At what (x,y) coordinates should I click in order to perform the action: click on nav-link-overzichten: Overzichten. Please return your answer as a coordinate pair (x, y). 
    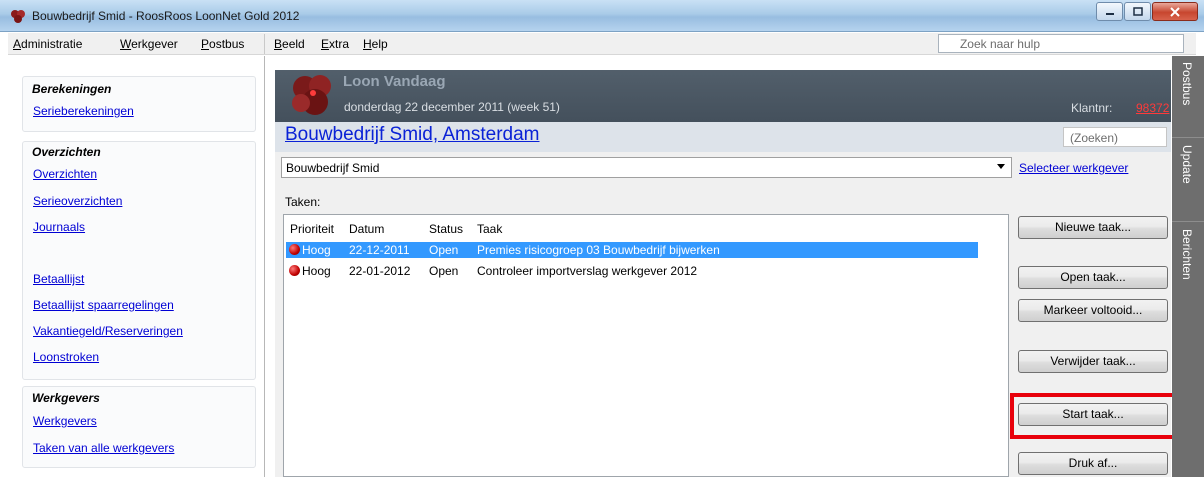
    Looking at the image, I should click on (65, 174).